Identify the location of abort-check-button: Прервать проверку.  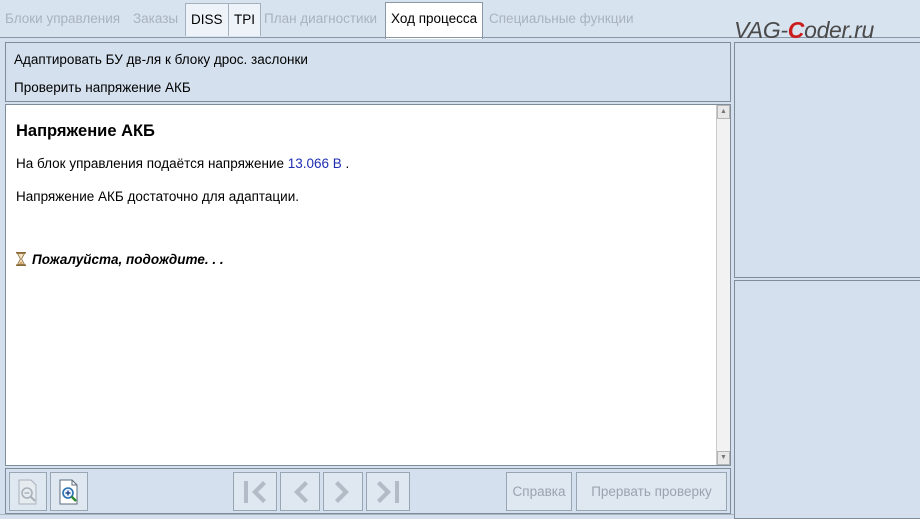
(651, 491).